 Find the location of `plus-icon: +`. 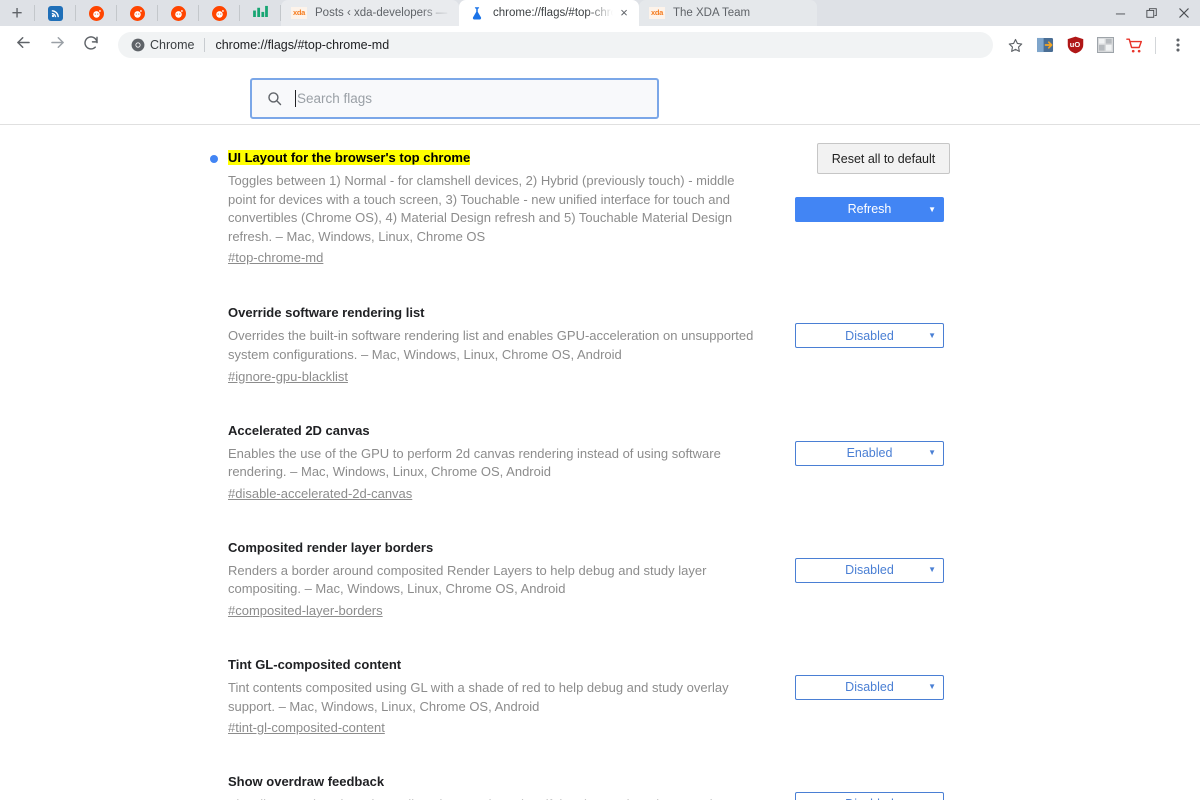

plus-icon: + is located at coordinates (17, 13).